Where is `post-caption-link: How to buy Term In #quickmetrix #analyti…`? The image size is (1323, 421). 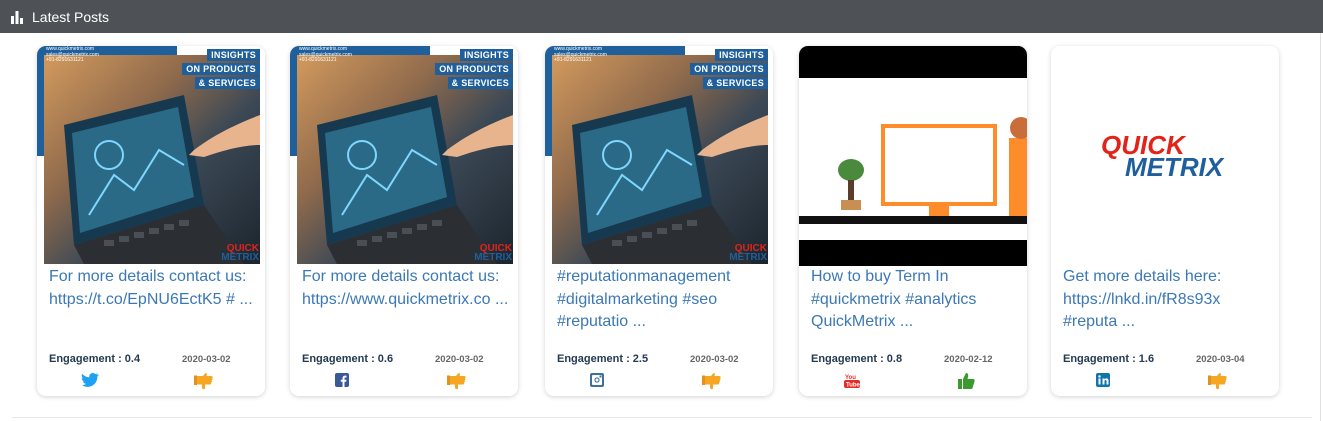
post-caption-link: How to buy Term In #quickmetrix #analyti… is located at coordinates (915, 300).